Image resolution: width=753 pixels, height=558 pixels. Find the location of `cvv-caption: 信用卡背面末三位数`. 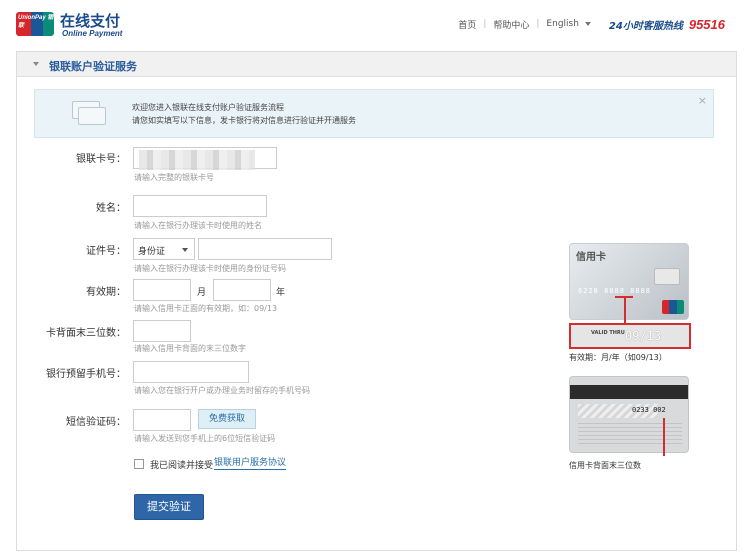

cvv-caption: 信用卡背面末三位数 is located at coordinates (605, 465).